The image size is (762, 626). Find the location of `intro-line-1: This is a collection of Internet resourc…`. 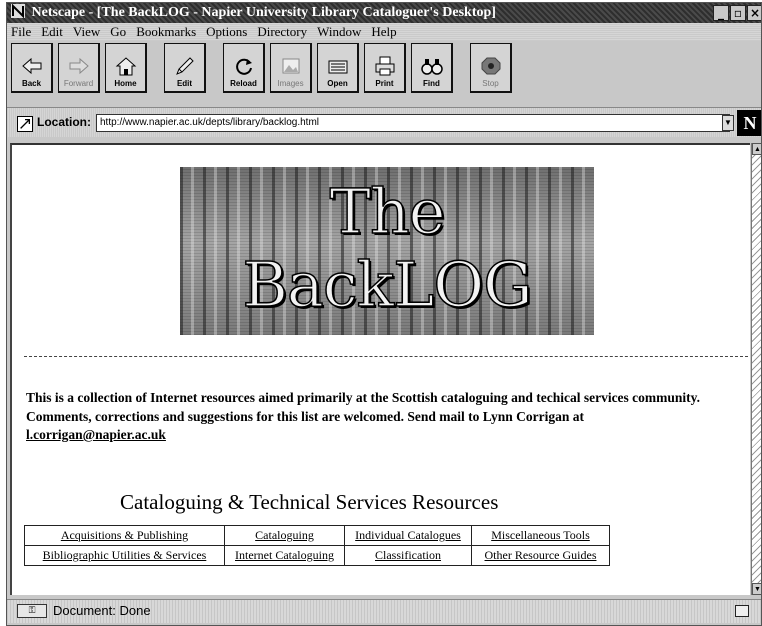

intro-line-1: This is a collection of Internet resourc… is located at coordinates (363, 397).